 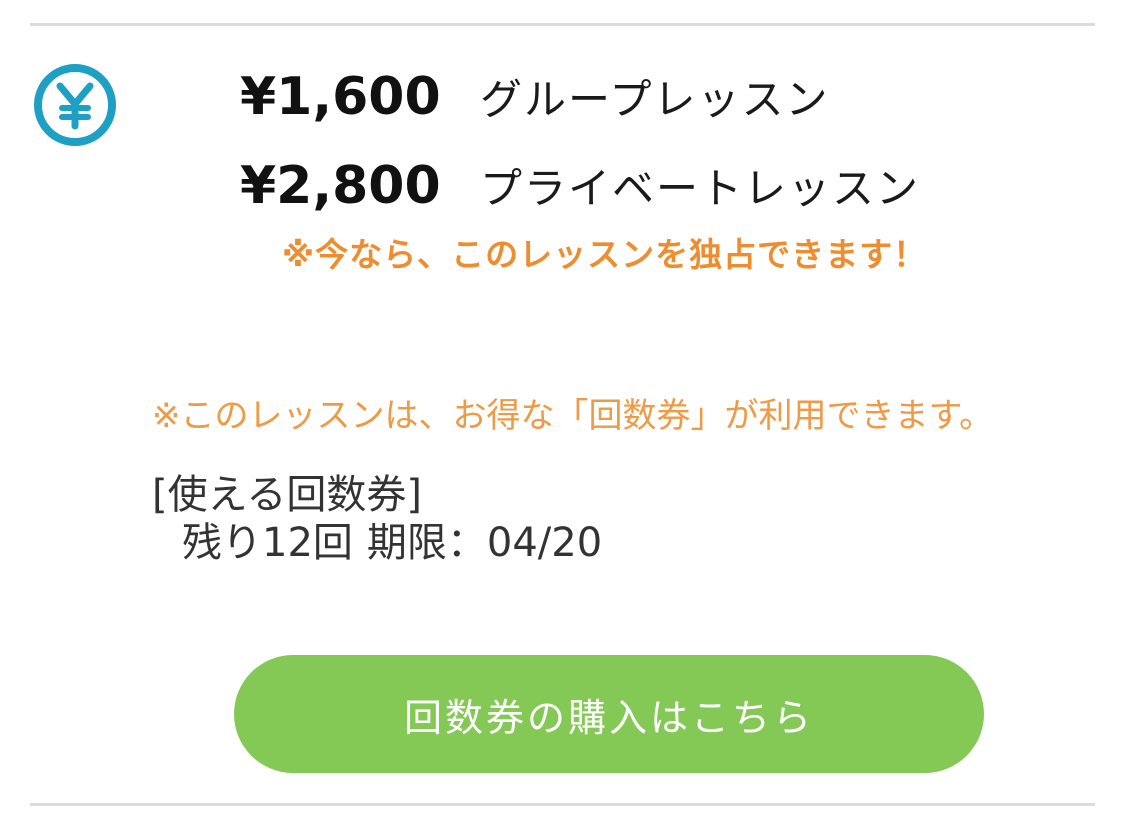 I want to click on ticket-remaining: 残り12回, so click(x=267, y=543).